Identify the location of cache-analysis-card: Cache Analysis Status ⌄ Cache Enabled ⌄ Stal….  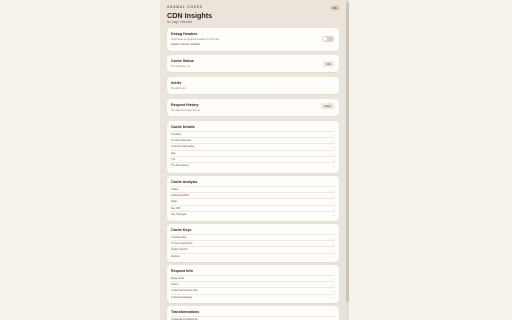
(253, 198).